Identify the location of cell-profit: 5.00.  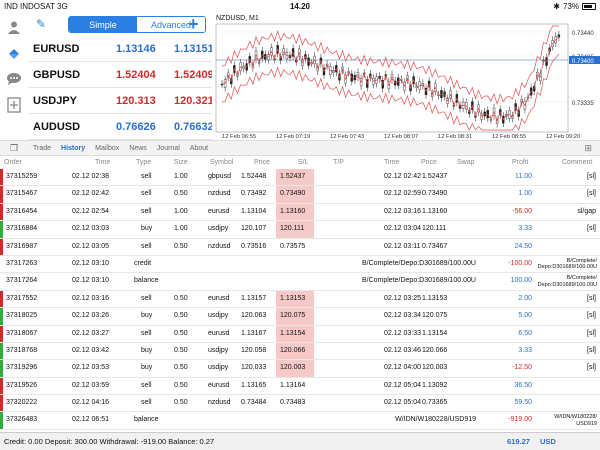
(525, 316).